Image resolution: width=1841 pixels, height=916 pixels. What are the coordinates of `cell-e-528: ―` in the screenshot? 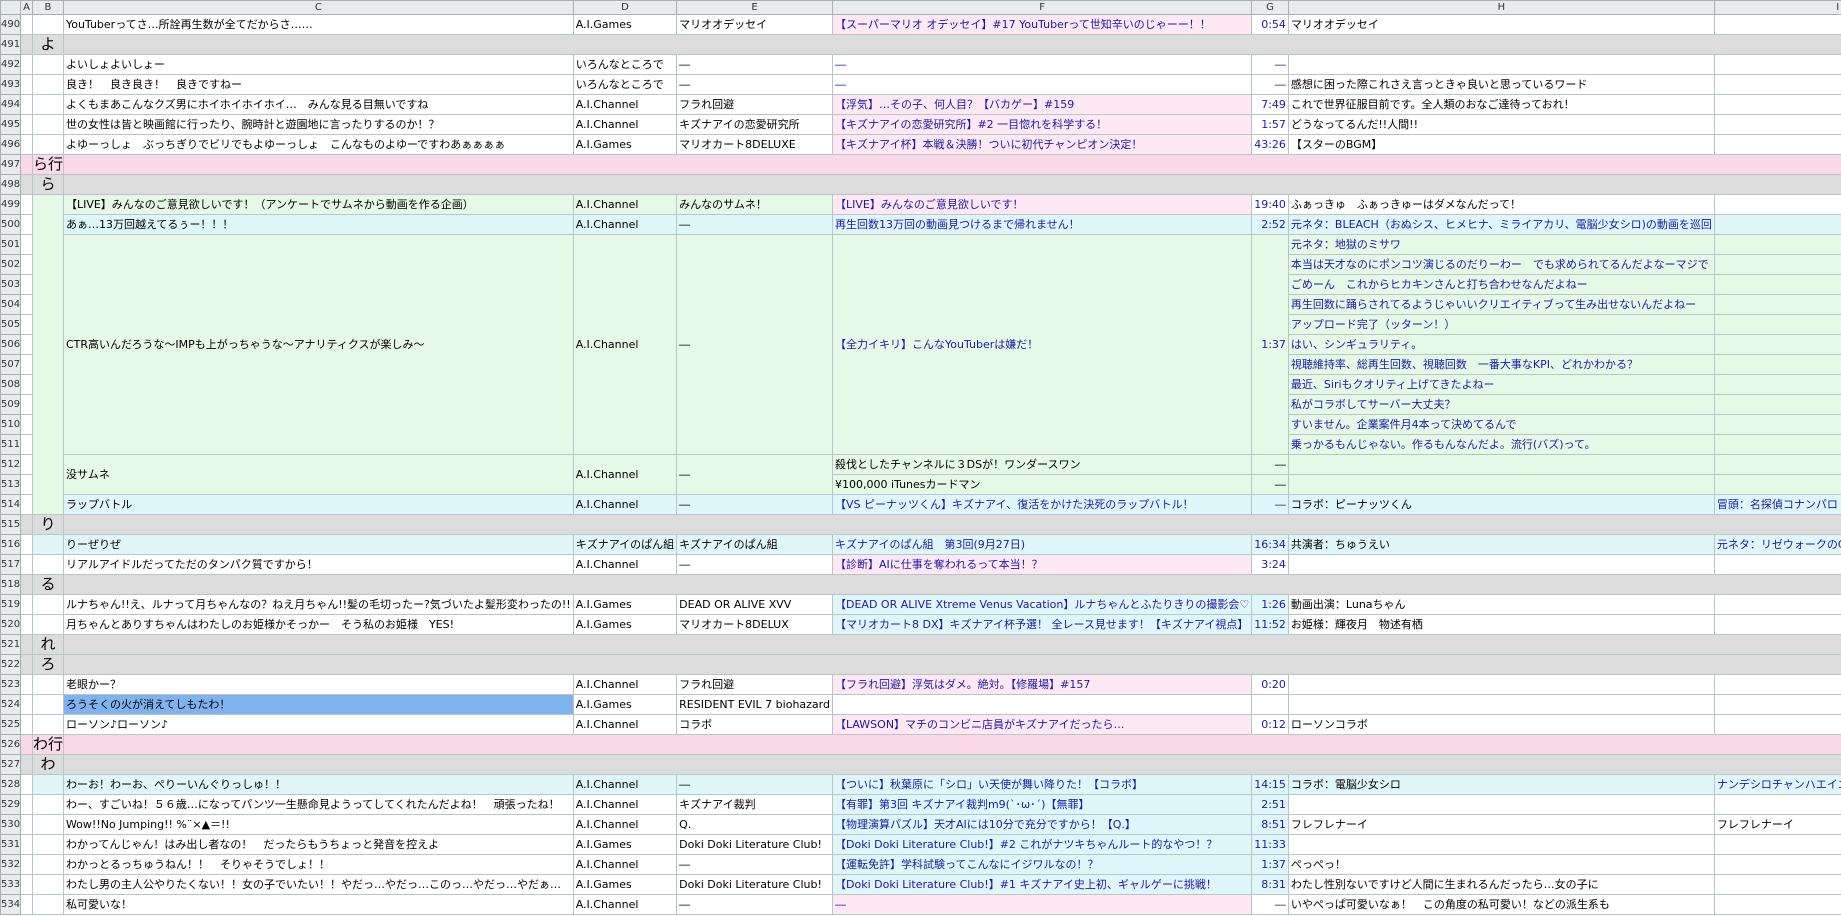 It's located at (754, 784).